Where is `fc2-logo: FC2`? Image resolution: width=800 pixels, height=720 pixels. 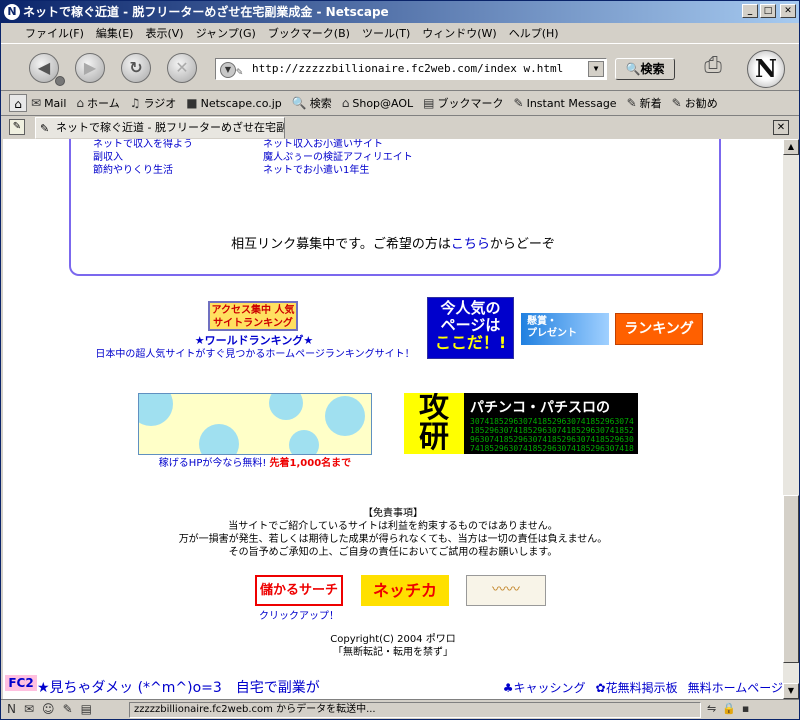 fc2-logo: FC2 is located at coordinates (21, 683).